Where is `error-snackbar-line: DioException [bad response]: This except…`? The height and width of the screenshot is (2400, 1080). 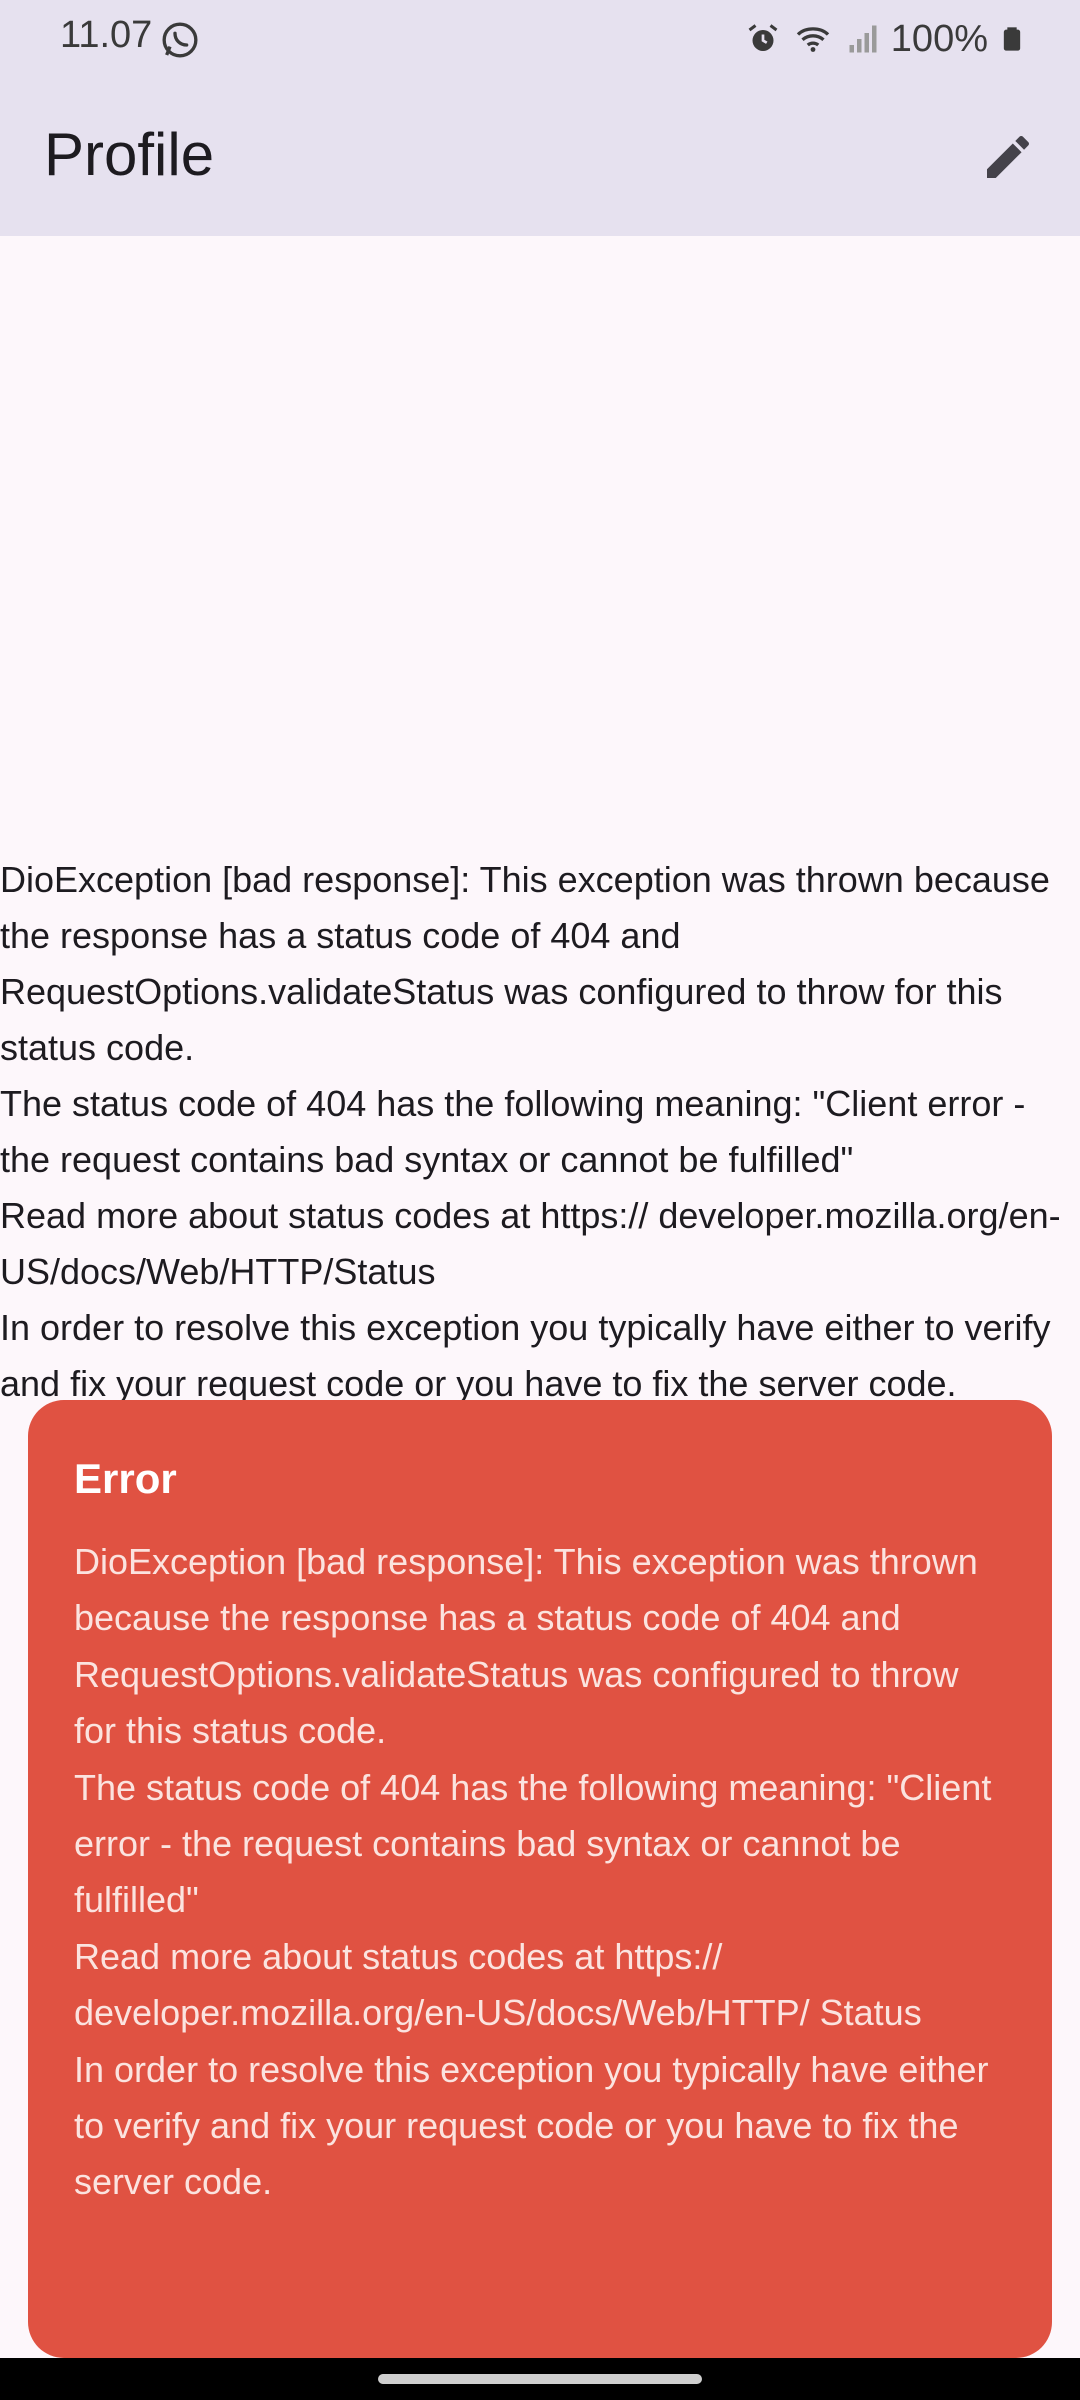
error-snackbar-line: DioException [bad response]: This except… is located at coordinates (526, 1646).